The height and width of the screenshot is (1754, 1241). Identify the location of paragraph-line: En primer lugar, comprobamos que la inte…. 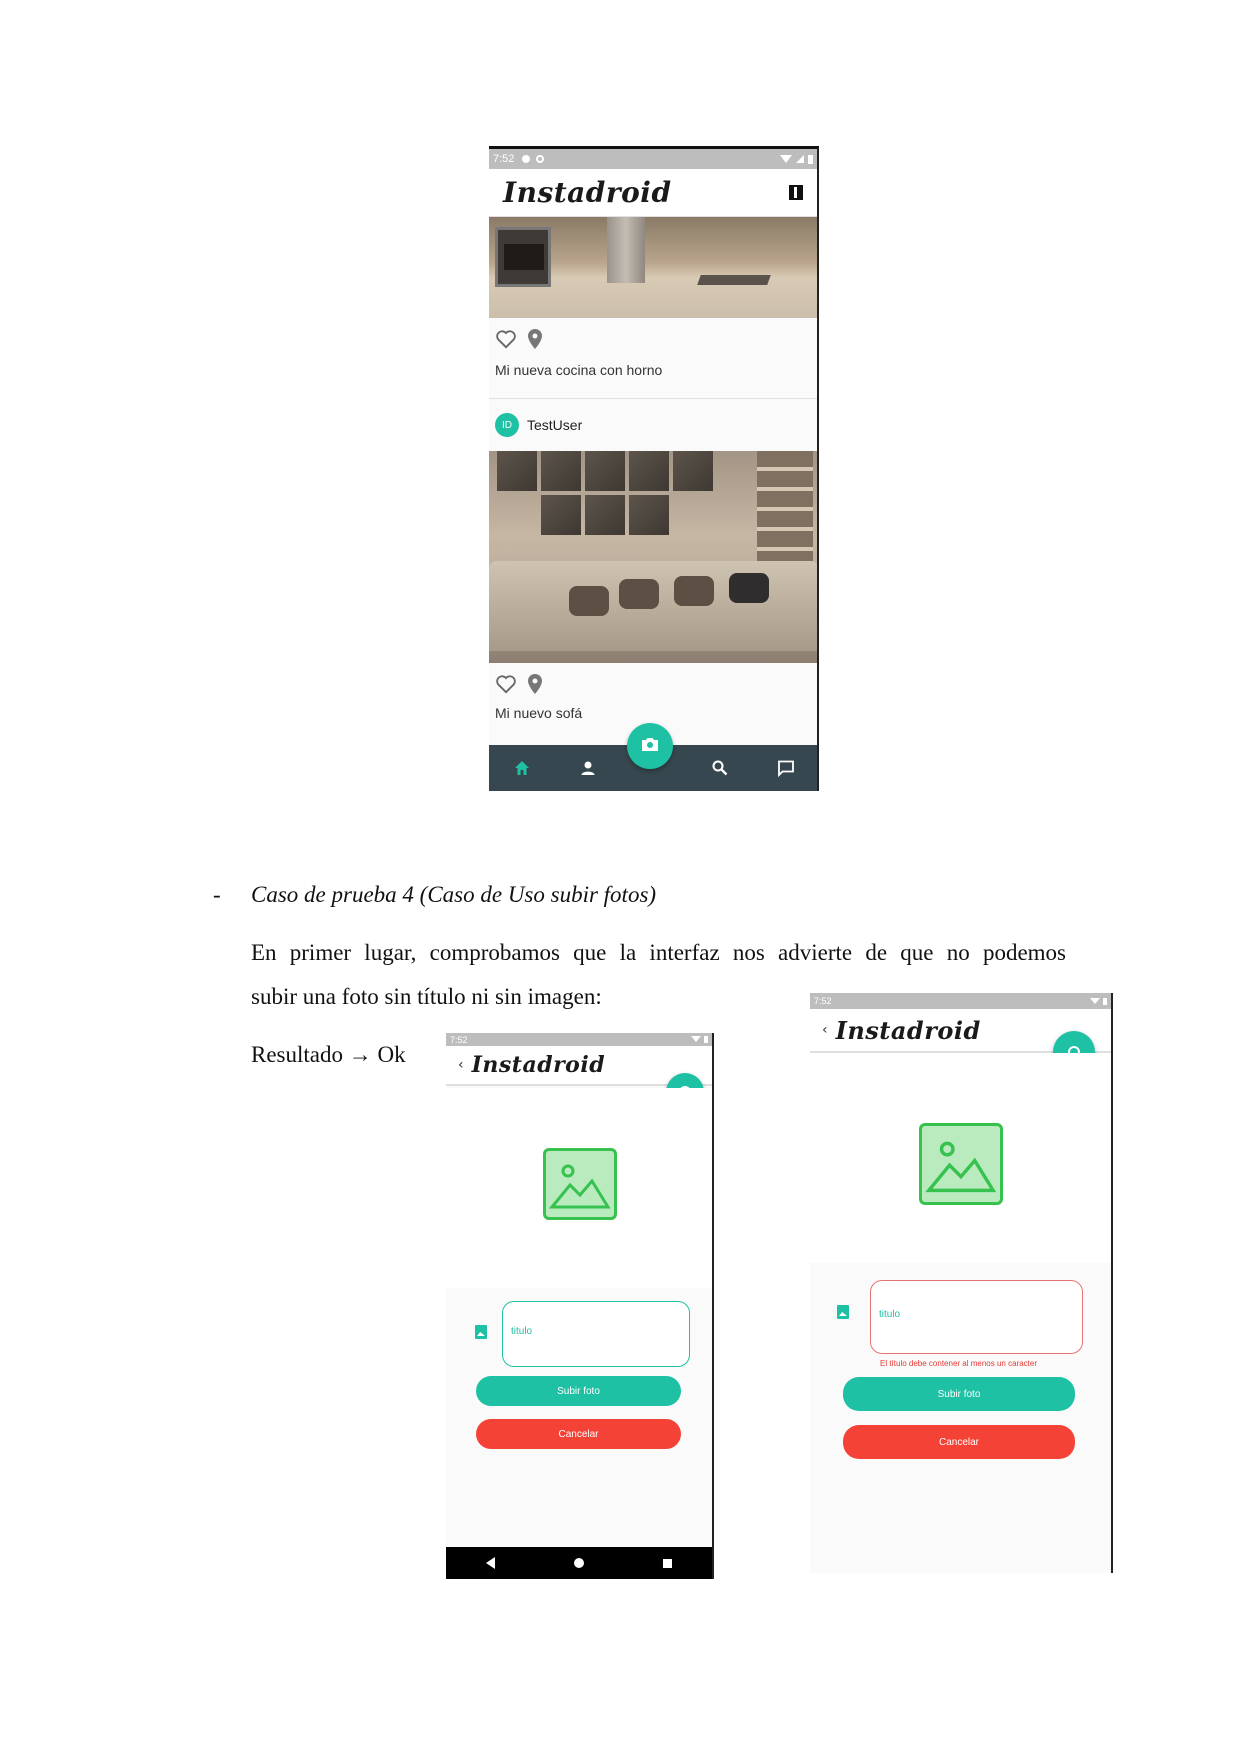
(658, 952).